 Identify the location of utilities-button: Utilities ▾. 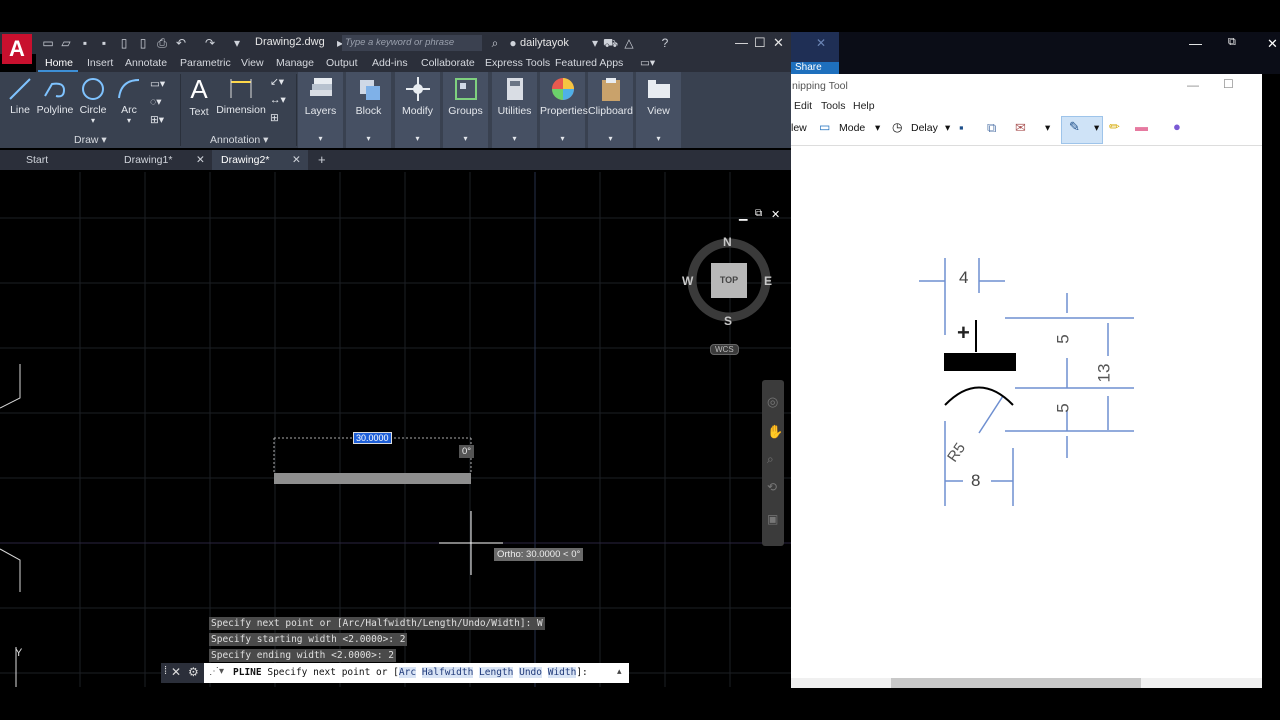
(514, 110).